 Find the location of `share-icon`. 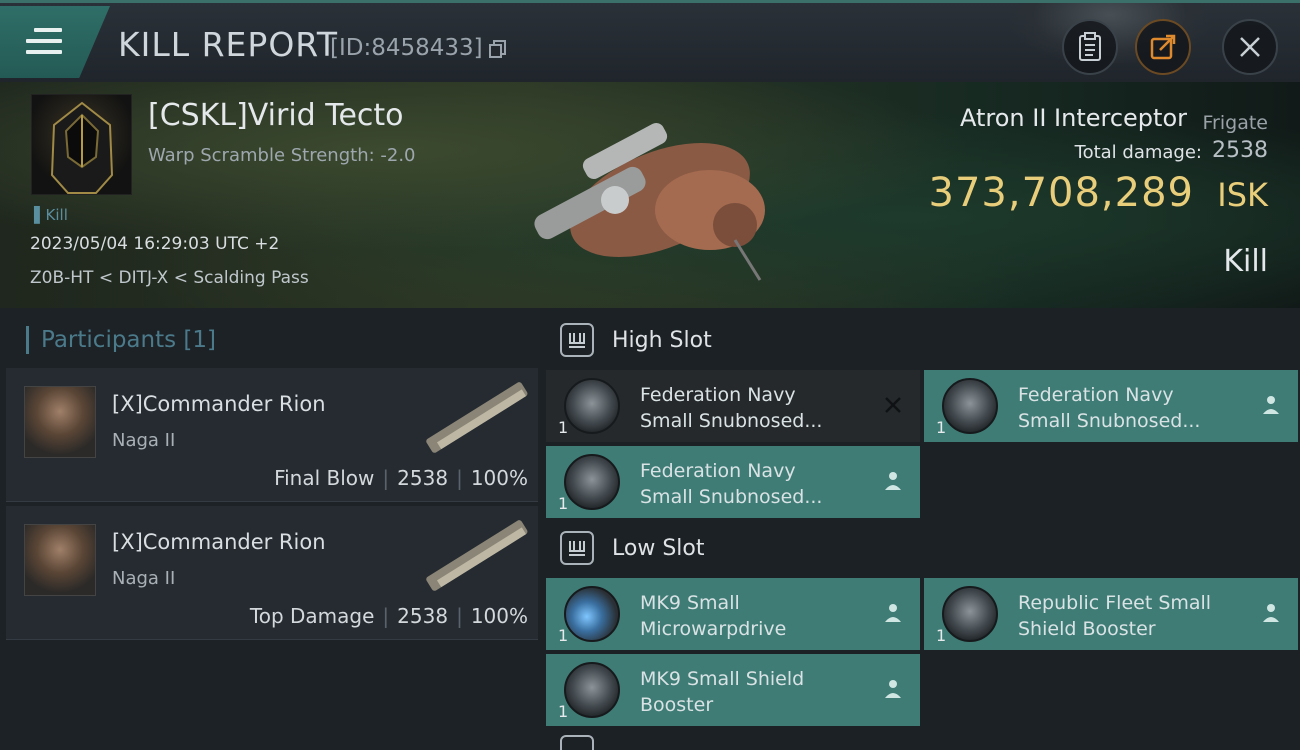

share-icon is located at coordinates (1163, 47).